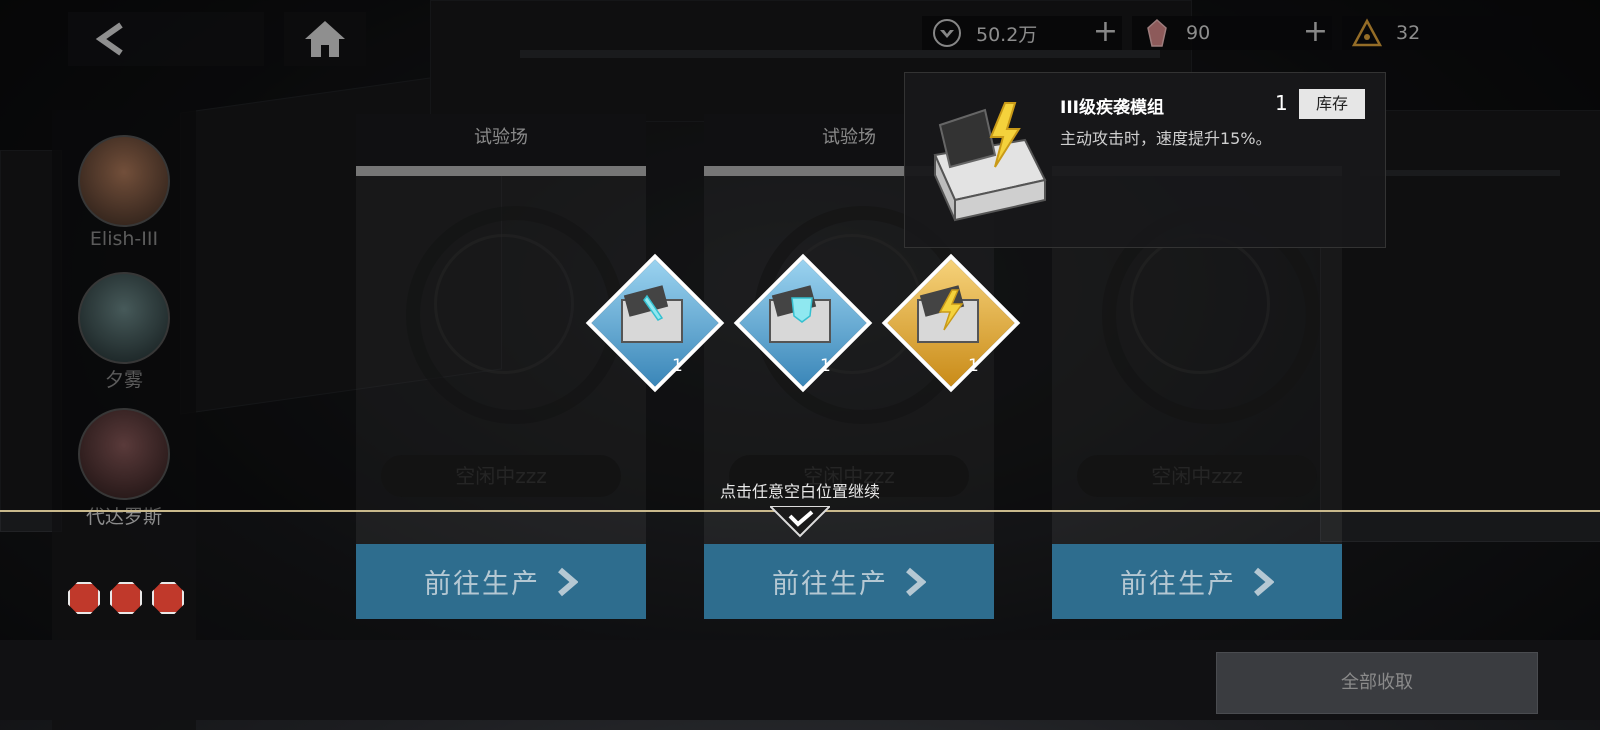  Describe the element at coordinates (799, 491) in the screenshot. I see `continue-hint: 点击任意空白位置继续` at that location.